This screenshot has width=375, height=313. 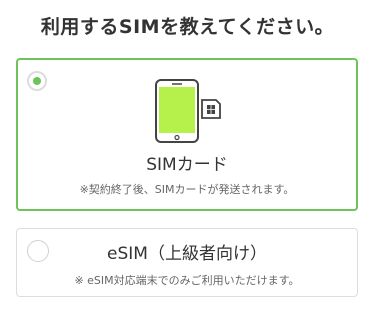 What do you see at coordinates (188, 111) in the screenshot?
I see `phone-sim-icon` at bounding box center [188, 111].